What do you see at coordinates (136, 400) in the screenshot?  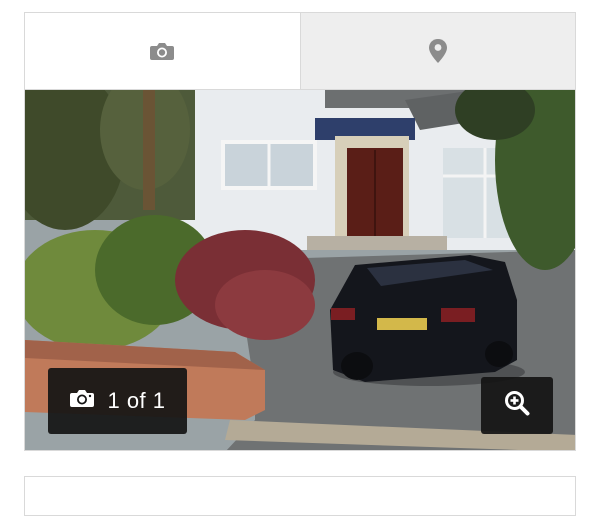 I see `photo-counter-text: 1 of 1` at bounding box center [136, 400].